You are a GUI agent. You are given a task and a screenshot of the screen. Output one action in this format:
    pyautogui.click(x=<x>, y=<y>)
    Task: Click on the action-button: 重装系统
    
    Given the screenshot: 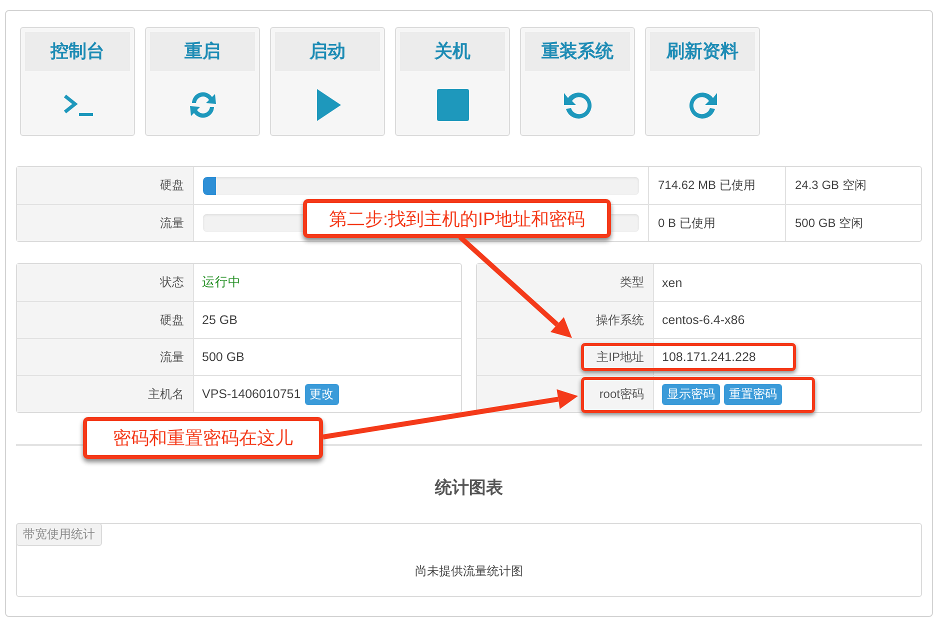 What is the action you would take?
    pyautogui.click(x=577, y=81)
    